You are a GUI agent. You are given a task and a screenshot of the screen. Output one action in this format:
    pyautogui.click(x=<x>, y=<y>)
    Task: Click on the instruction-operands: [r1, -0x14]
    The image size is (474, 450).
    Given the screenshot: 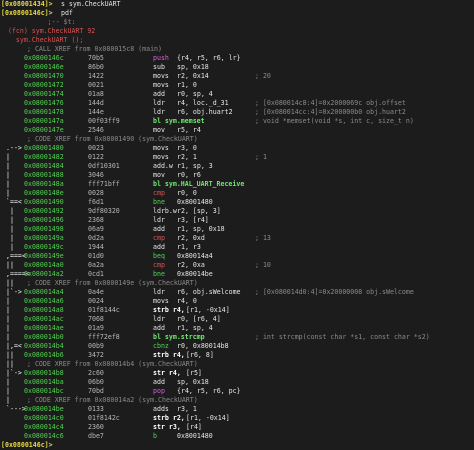 What is the action you would take?
    pyautogui.click(x=208, y=418)
    